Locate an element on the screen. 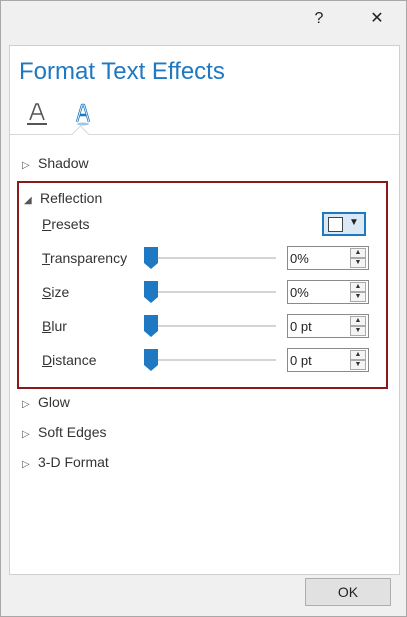 The height and width of the screenshot is (617, 407). transparency-label: Transparency is located at coordinates (85, 258).